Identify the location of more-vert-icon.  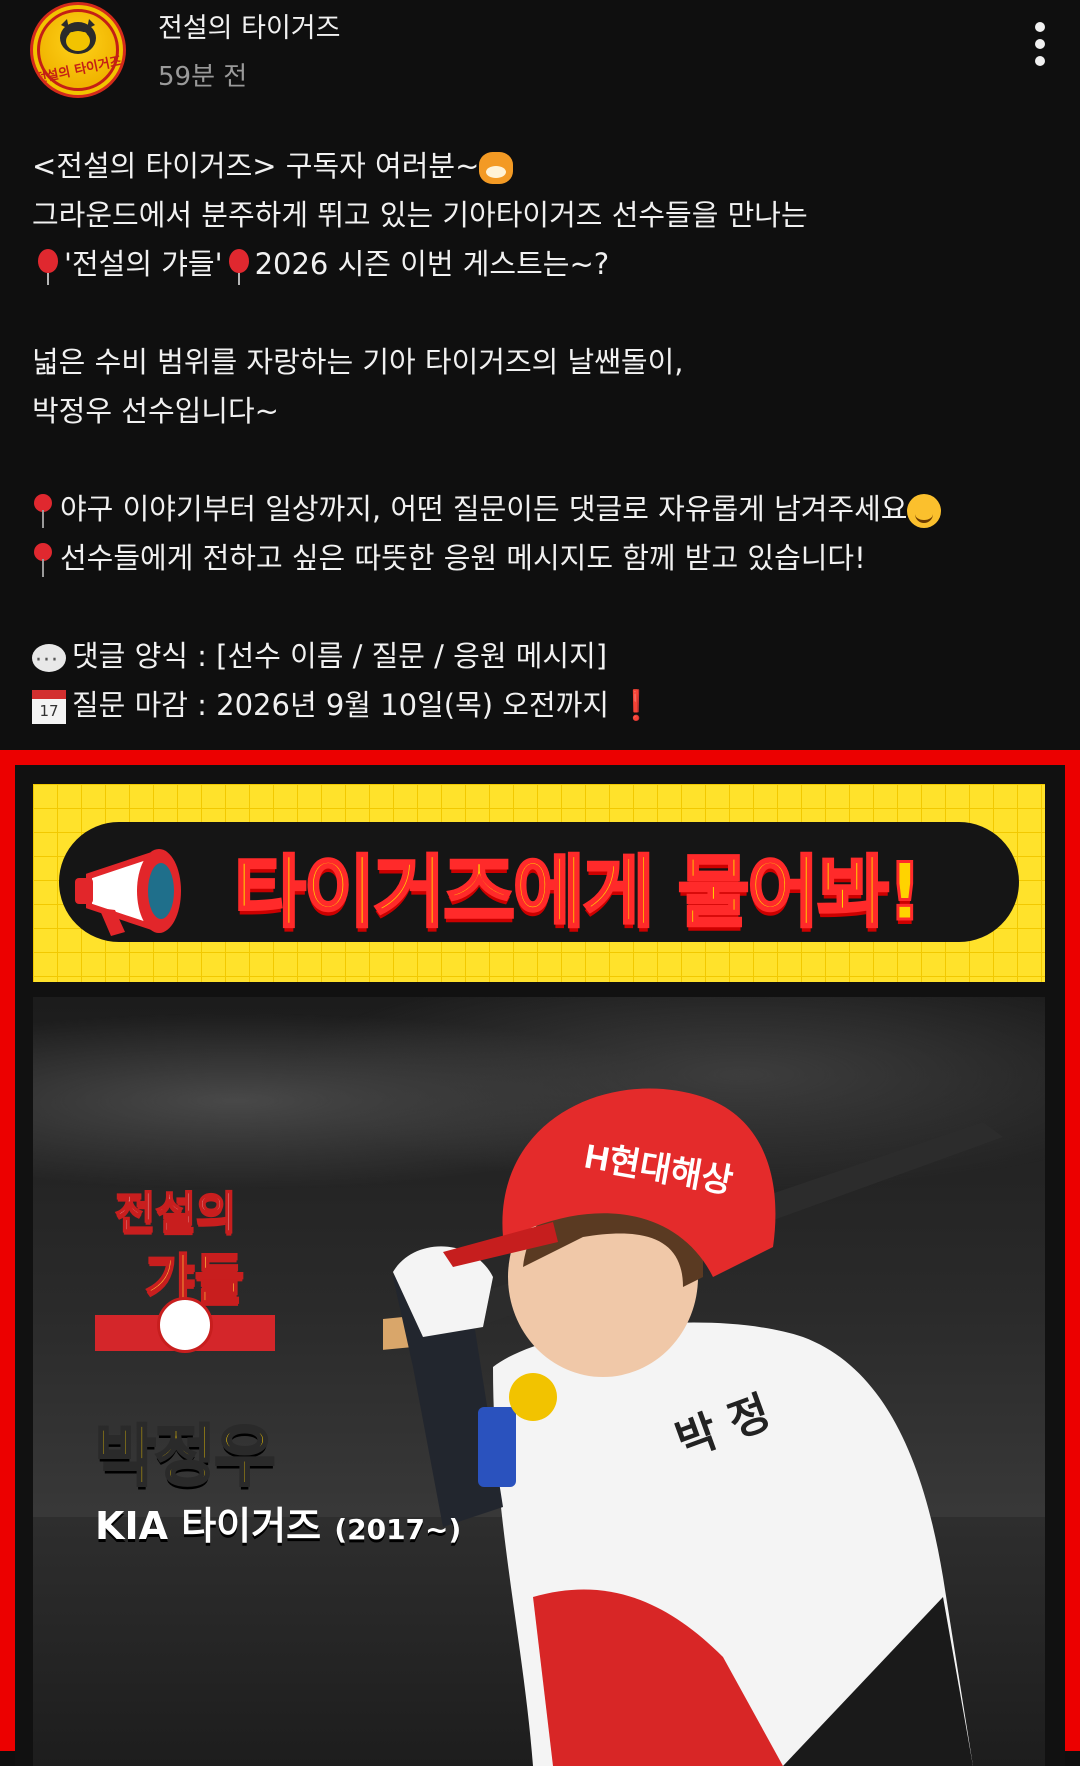
(1040, 49).